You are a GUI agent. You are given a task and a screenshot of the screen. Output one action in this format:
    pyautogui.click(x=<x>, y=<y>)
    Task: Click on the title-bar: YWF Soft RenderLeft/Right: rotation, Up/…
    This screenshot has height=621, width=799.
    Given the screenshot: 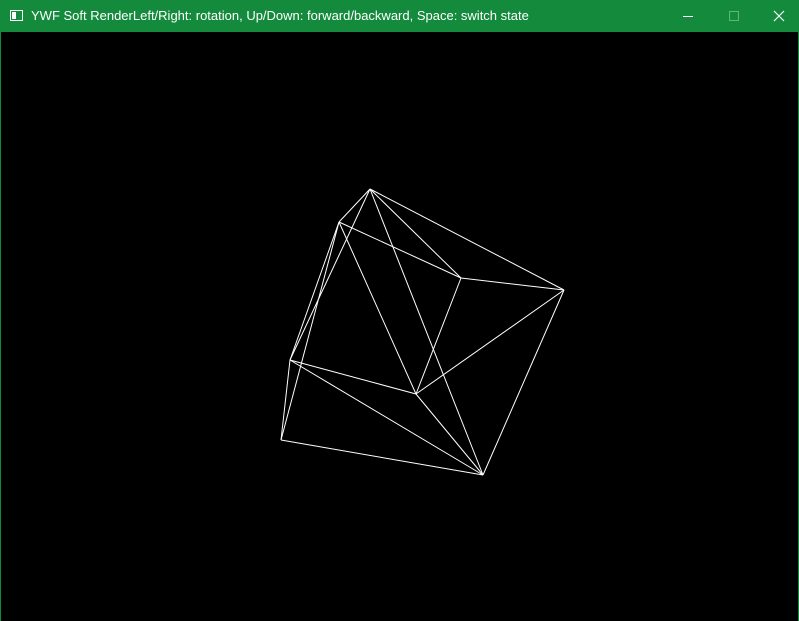 What is the action you would take?
    pyautogui.click(x=399, y=16)
    